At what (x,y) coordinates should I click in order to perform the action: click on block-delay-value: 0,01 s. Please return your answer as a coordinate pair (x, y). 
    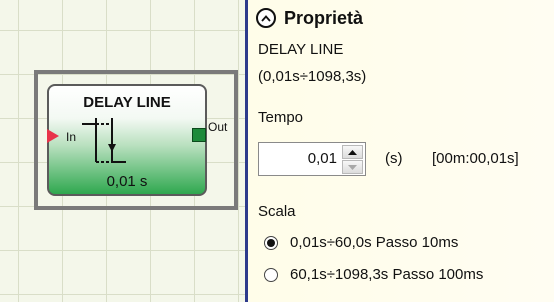
    Looking at the image, I should click on (127, 181).